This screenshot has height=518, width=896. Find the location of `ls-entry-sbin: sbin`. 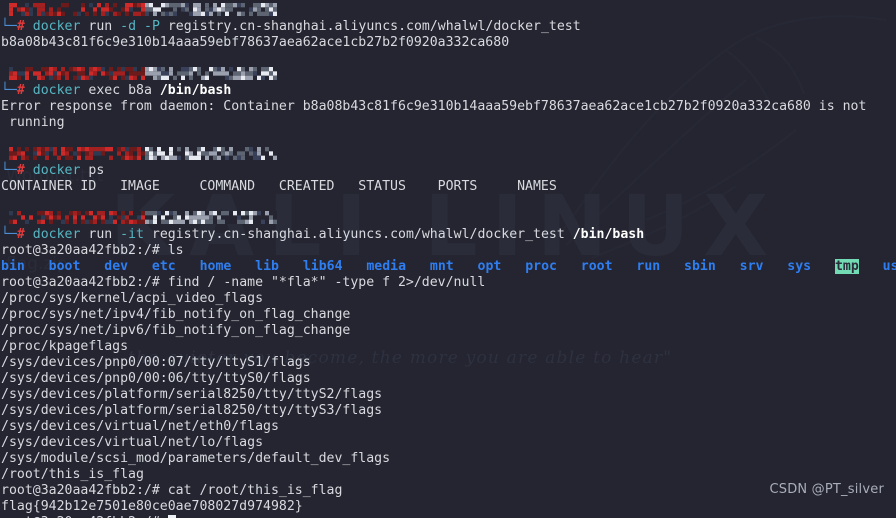

ls-entry-sbin: sbin is located at coordinates (700, 266).